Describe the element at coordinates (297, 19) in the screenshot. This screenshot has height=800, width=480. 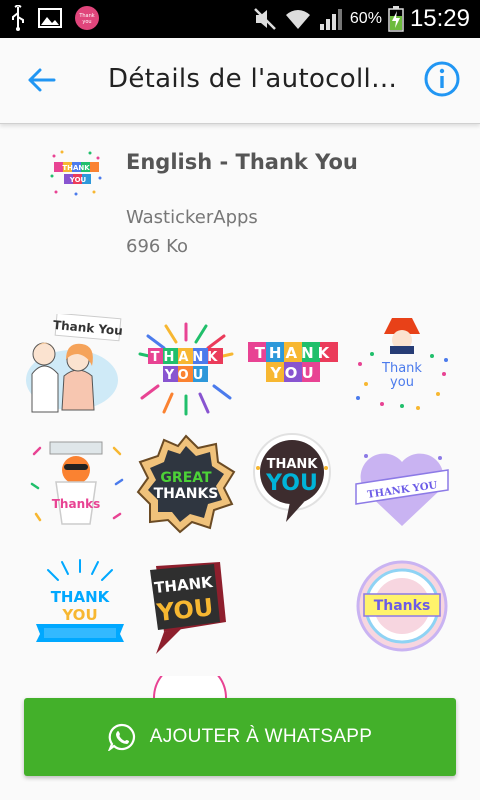
I see `wifi-icon` at that location.